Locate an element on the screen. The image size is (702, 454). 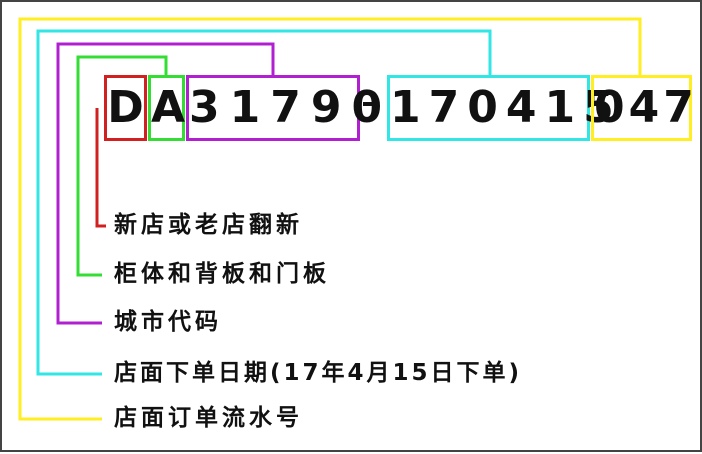
label-renovation: 新店或老店翻新 is located at coordinates (208, 225).